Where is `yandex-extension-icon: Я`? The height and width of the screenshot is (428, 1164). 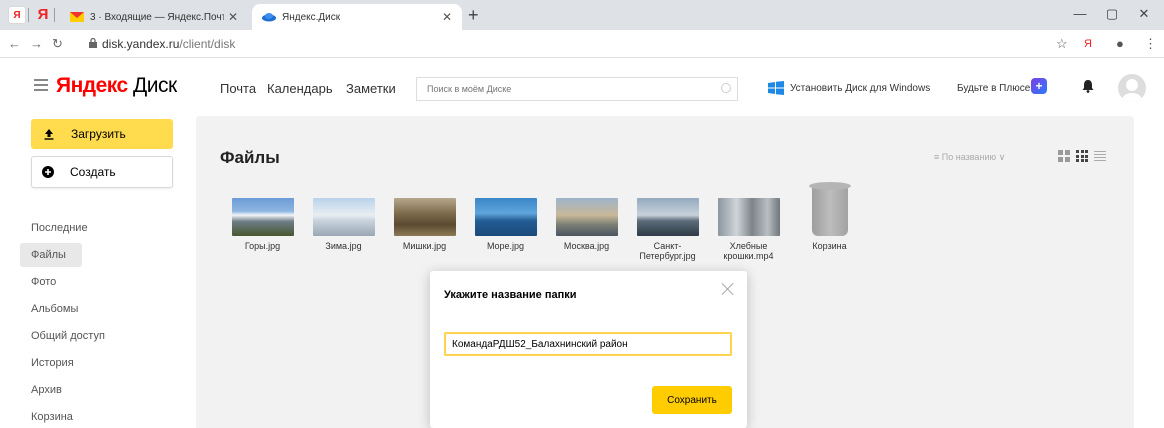
yandex-extension-icon: Я is located at coordinates (1088, 44).